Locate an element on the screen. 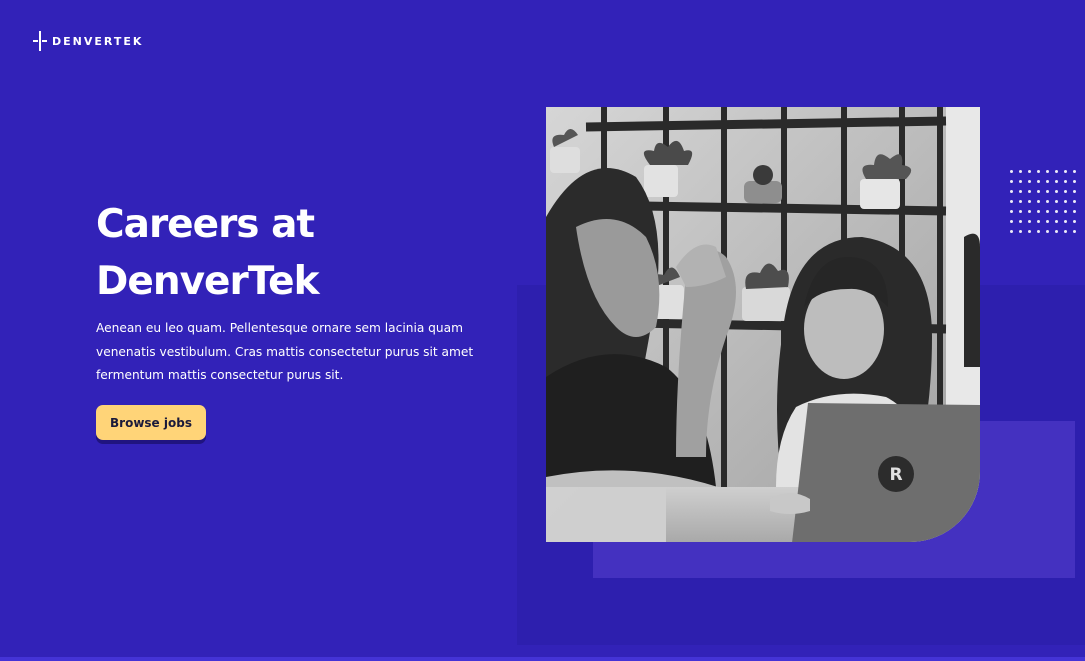  page-title: Careers at DenverTek is located at coordinates (276, 253).